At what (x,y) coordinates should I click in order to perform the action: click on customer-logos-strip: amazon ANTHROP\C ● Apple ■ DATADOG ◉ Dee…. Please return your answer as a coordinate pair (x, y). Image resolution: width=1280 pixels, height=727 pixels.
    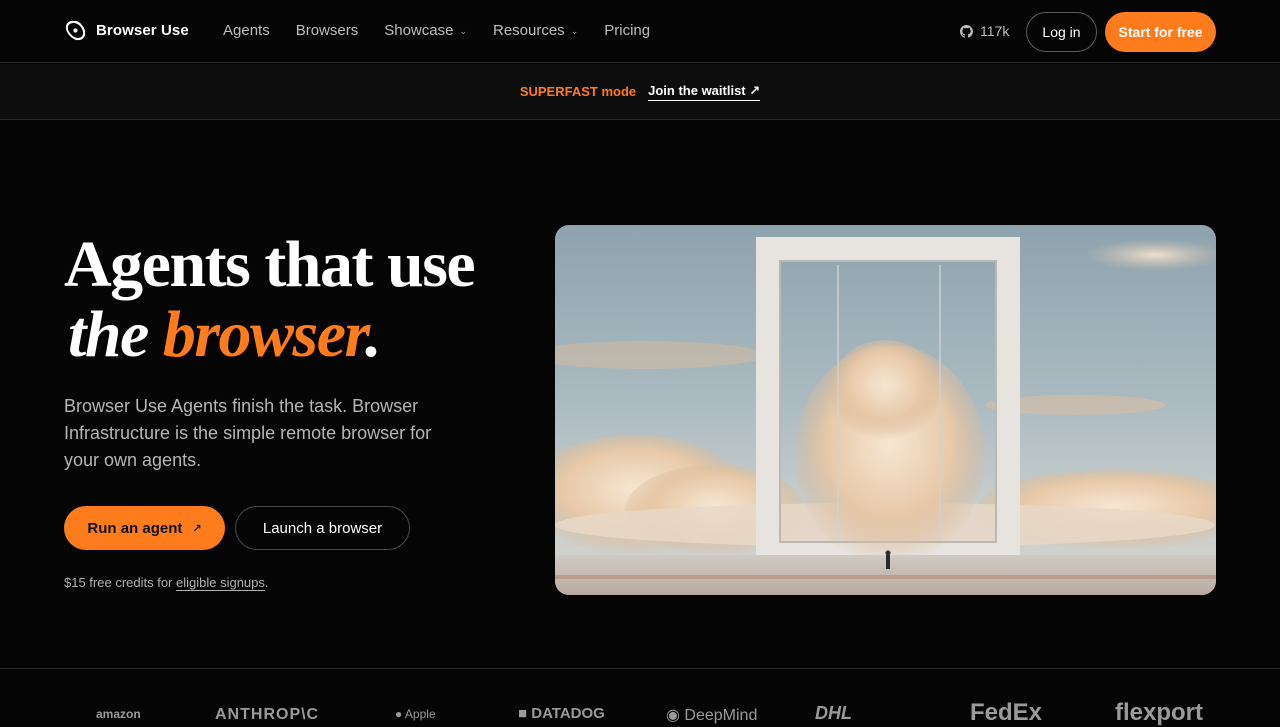
    Looking at the image, I should click on (640, 697).